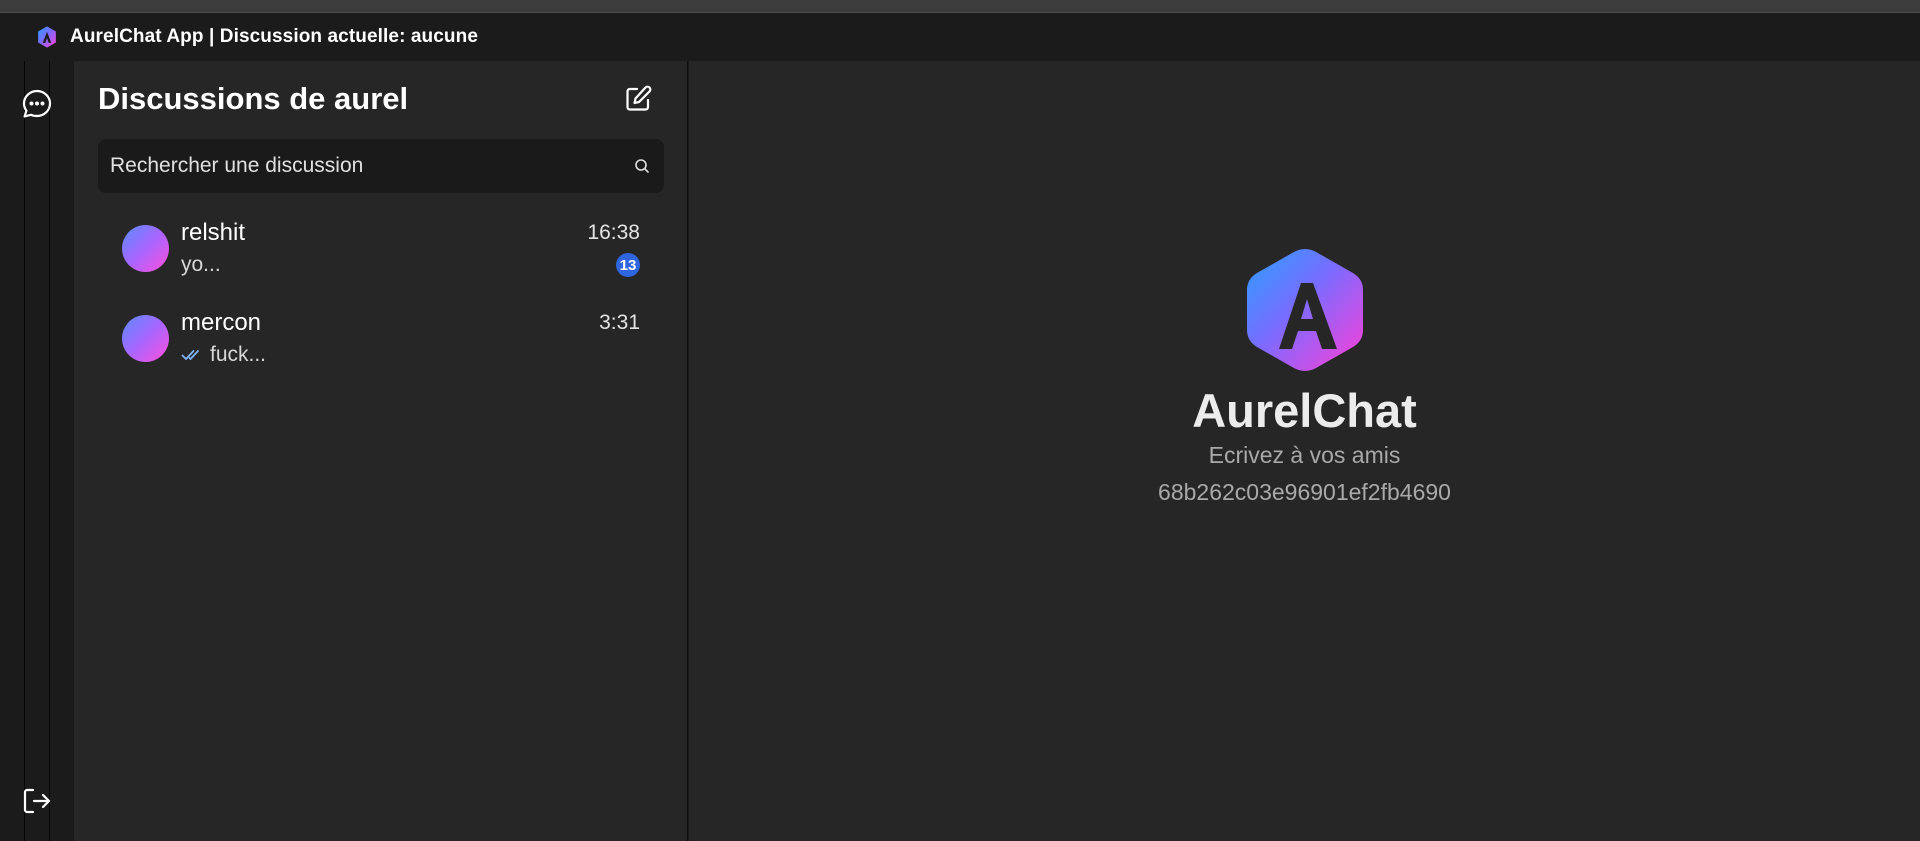 This screenshot has height=841, width=1920. I want to click on brand-tagline: Ecrivez à vos amis, so click(1304, 455).